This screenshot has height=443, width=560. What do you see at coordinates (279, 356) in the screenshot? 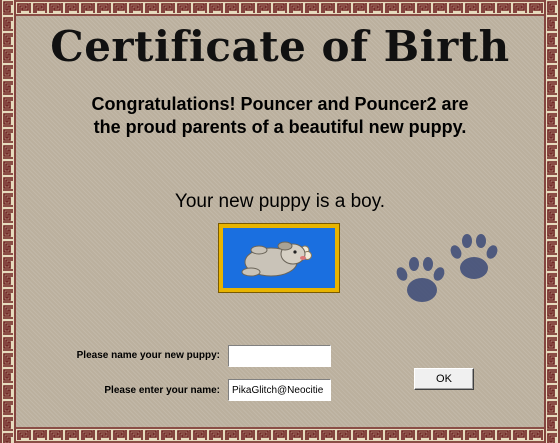
I see `puppy-name-input` at bounding box center [279, 356].